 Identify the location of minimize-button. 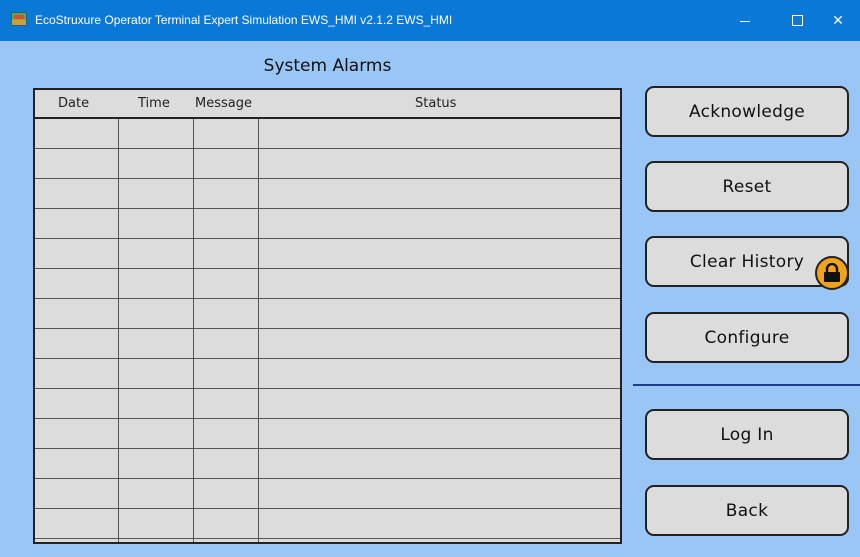
(745, 20).